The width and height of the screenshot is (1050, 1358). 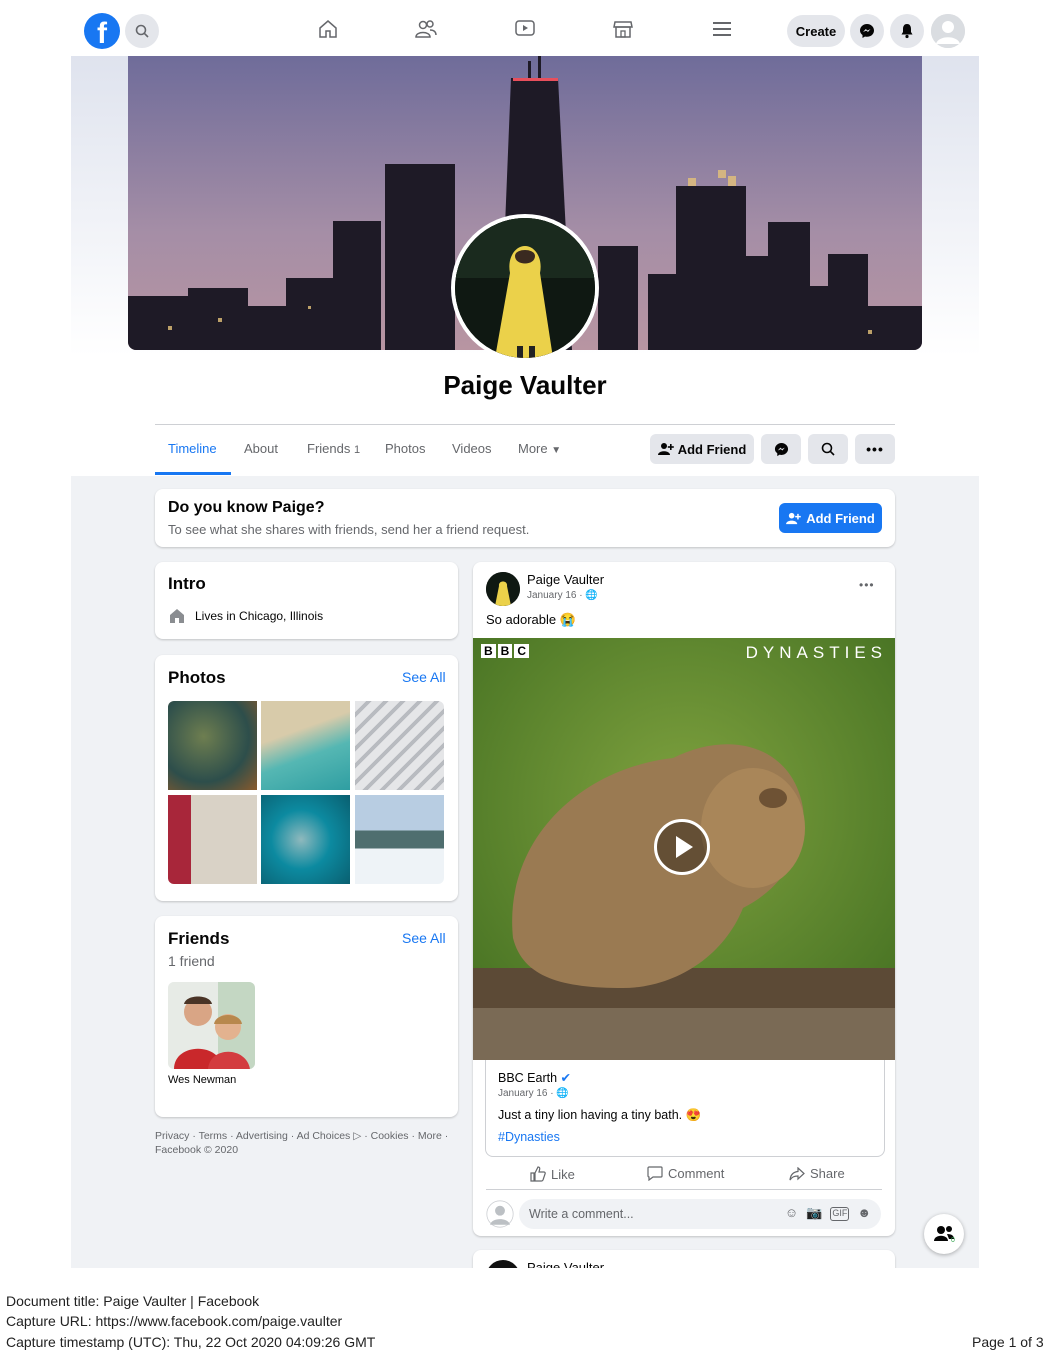 What do you see at coordinates (555, 595) in the screenshot?
I see `post-date-text: January 16 ·` at bounding box center [555, 595].